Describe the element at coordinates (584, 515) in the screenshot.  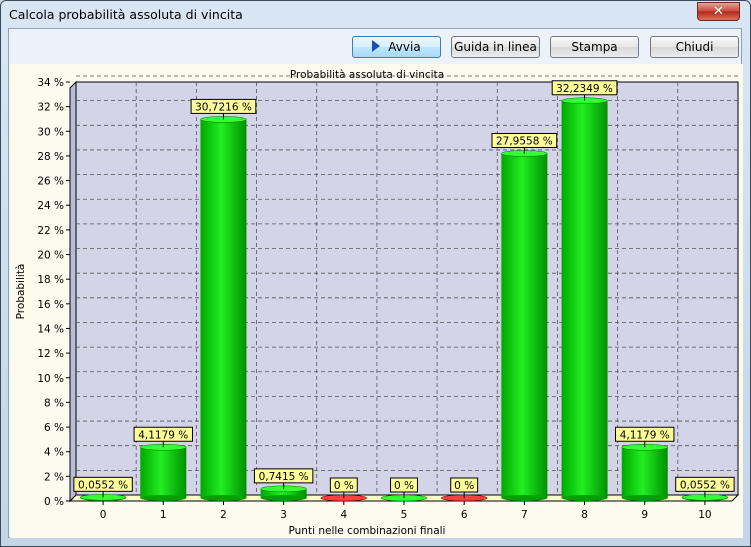
I see `x-tick-label: 8` at that location.